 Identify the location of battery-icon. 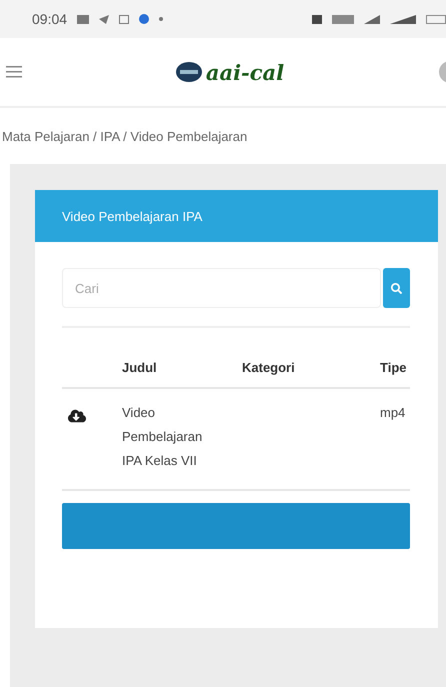
(436, 19).